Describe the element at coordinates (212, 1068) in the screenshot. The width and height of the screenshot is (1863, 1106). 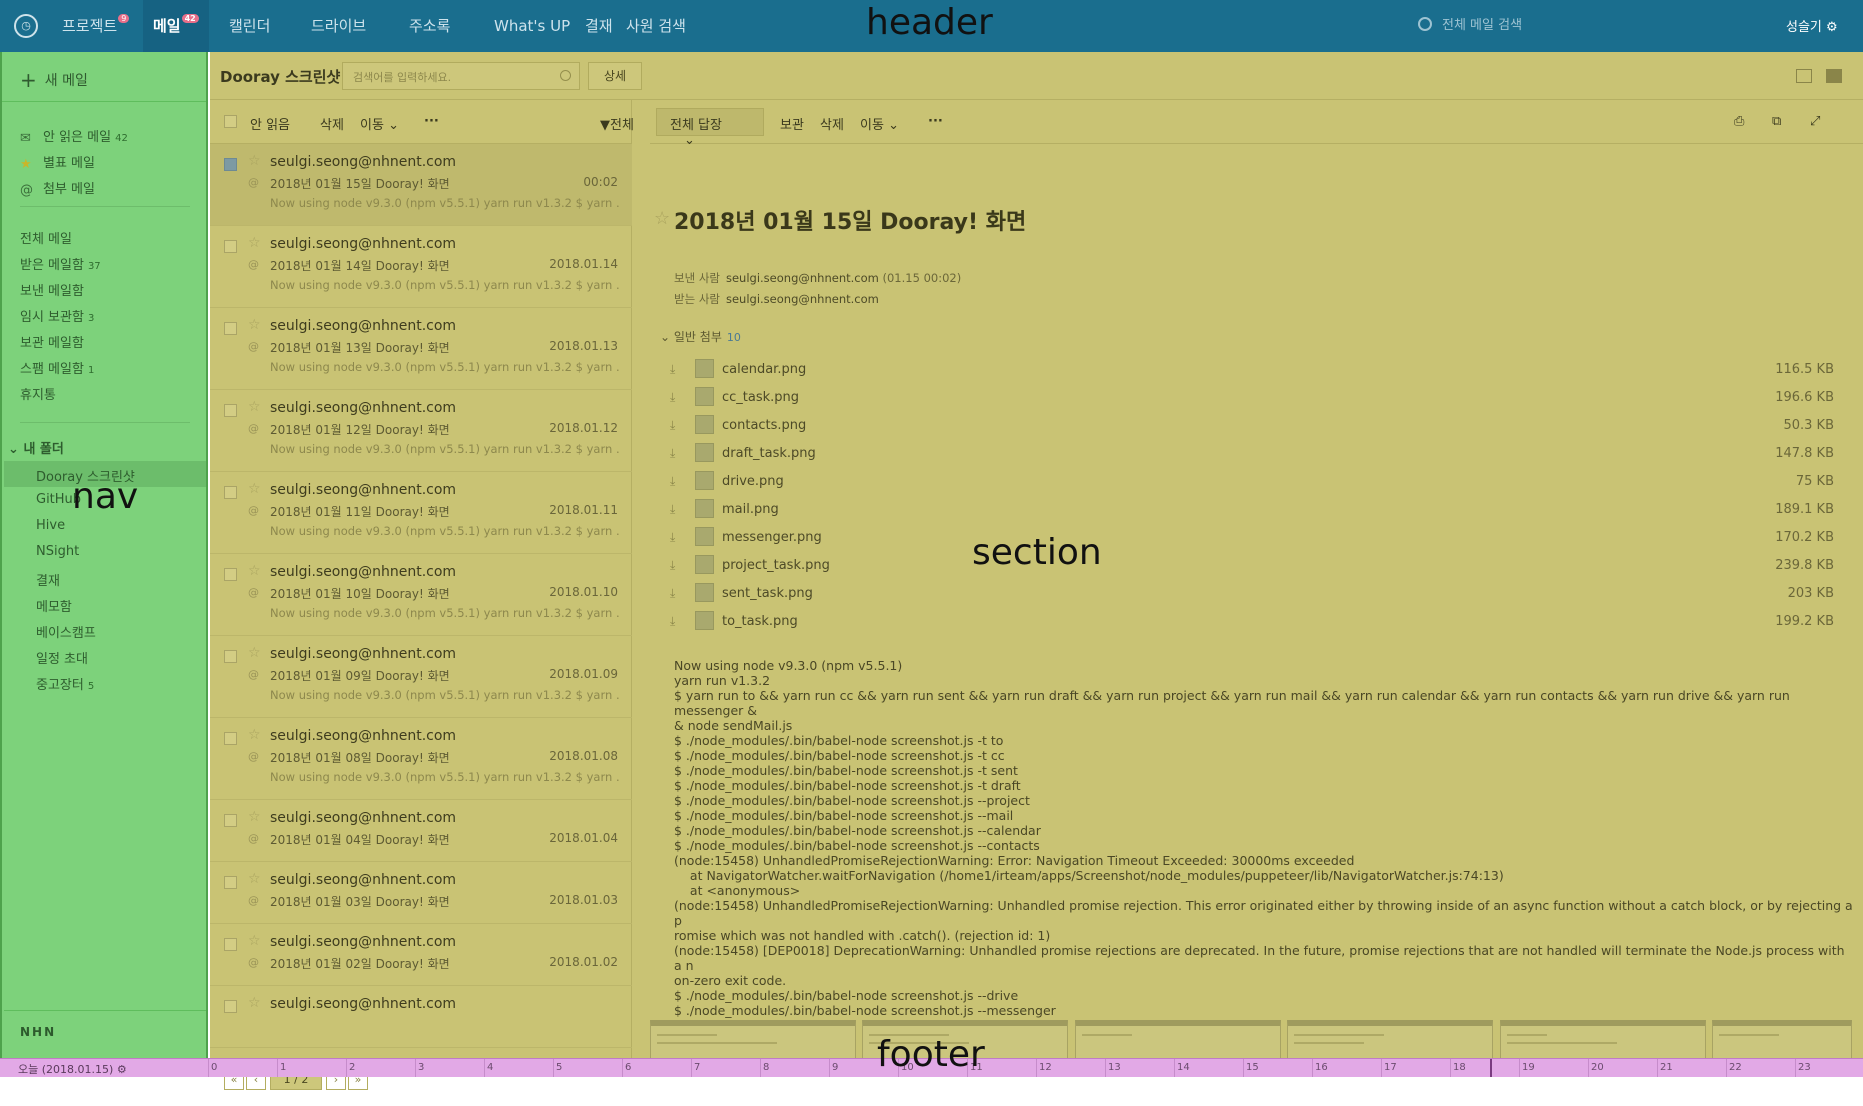
I see `timeline-hour: 0` at that location.